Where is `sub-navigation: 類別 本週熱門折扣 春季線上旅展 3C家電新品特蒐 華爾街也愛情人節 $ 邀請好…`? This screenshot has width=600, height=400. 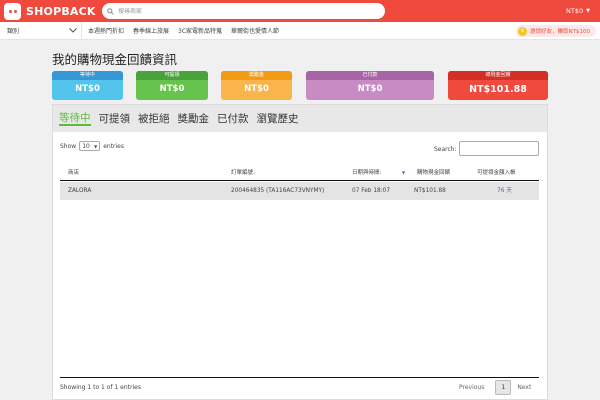 sub-navigation: 類別 本週熱門折扣 春季線上旅展 3C家電新品特蒐 華爾街也愛情人節 $ 邀請好… is located at coordinates (300, 30).